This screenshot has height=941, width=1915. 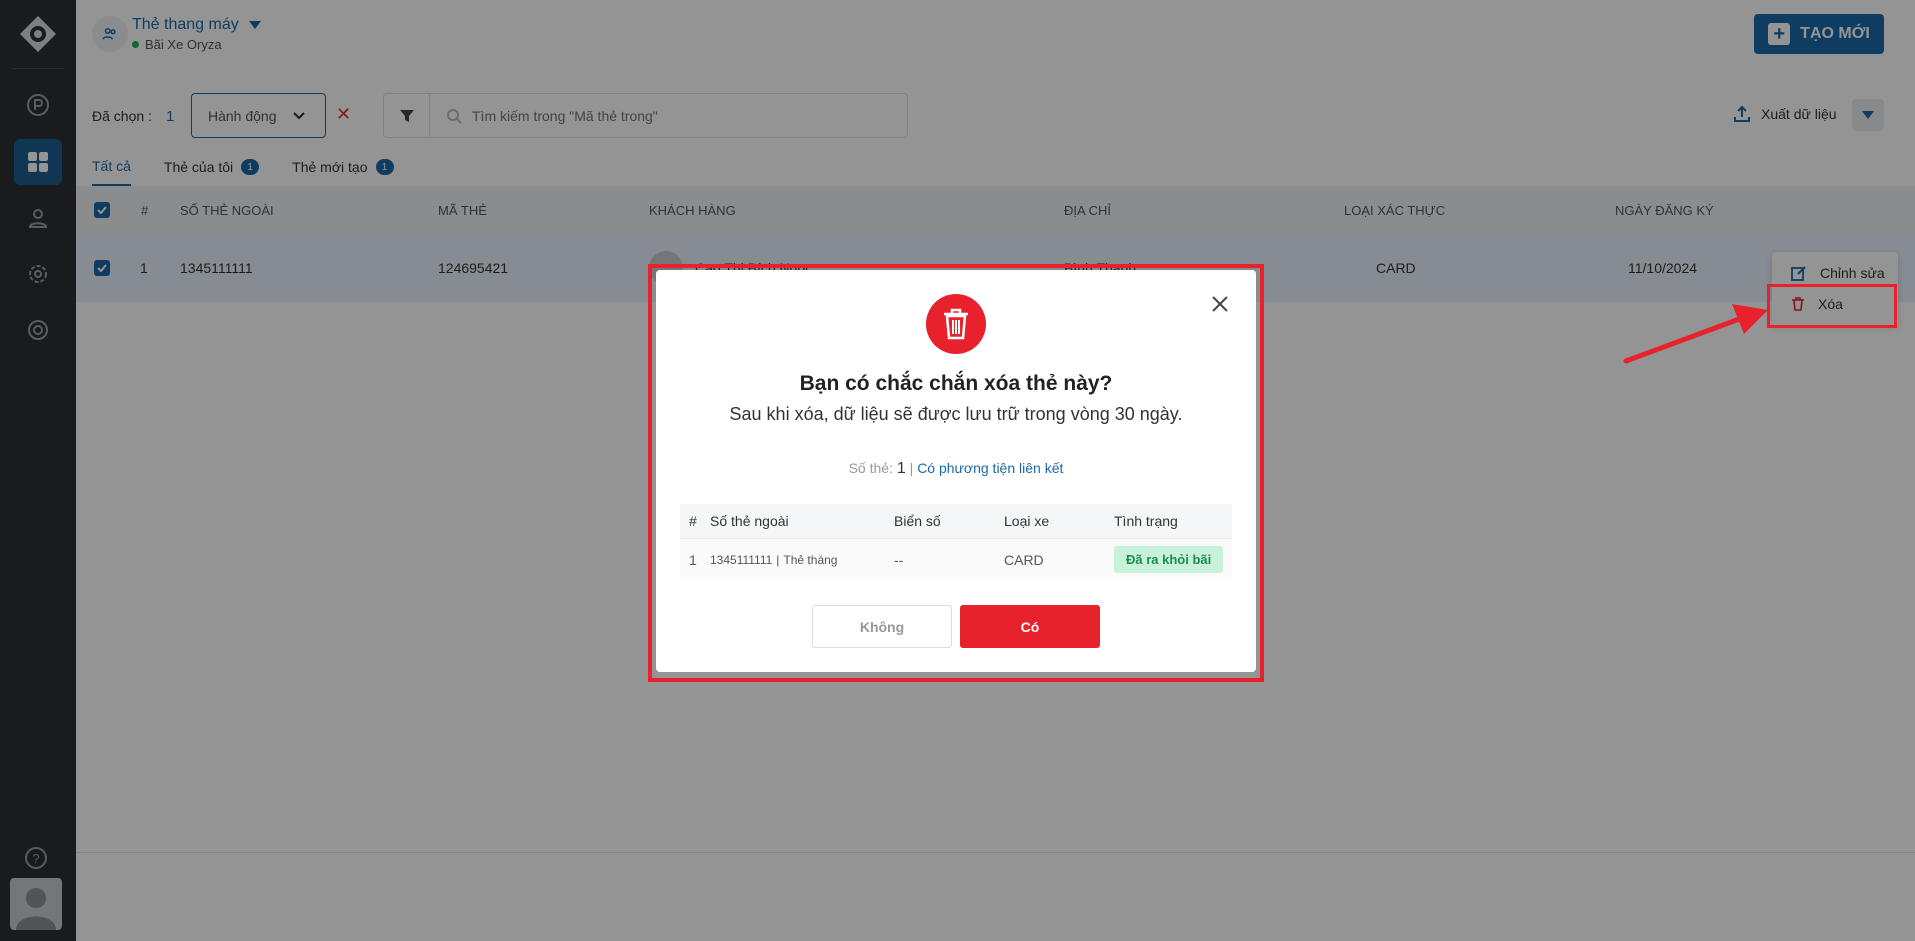 What do you see at coordinates (1695, 334) in the screenshot?
I see `arrow-icon` at bounding box center [1695, 334].